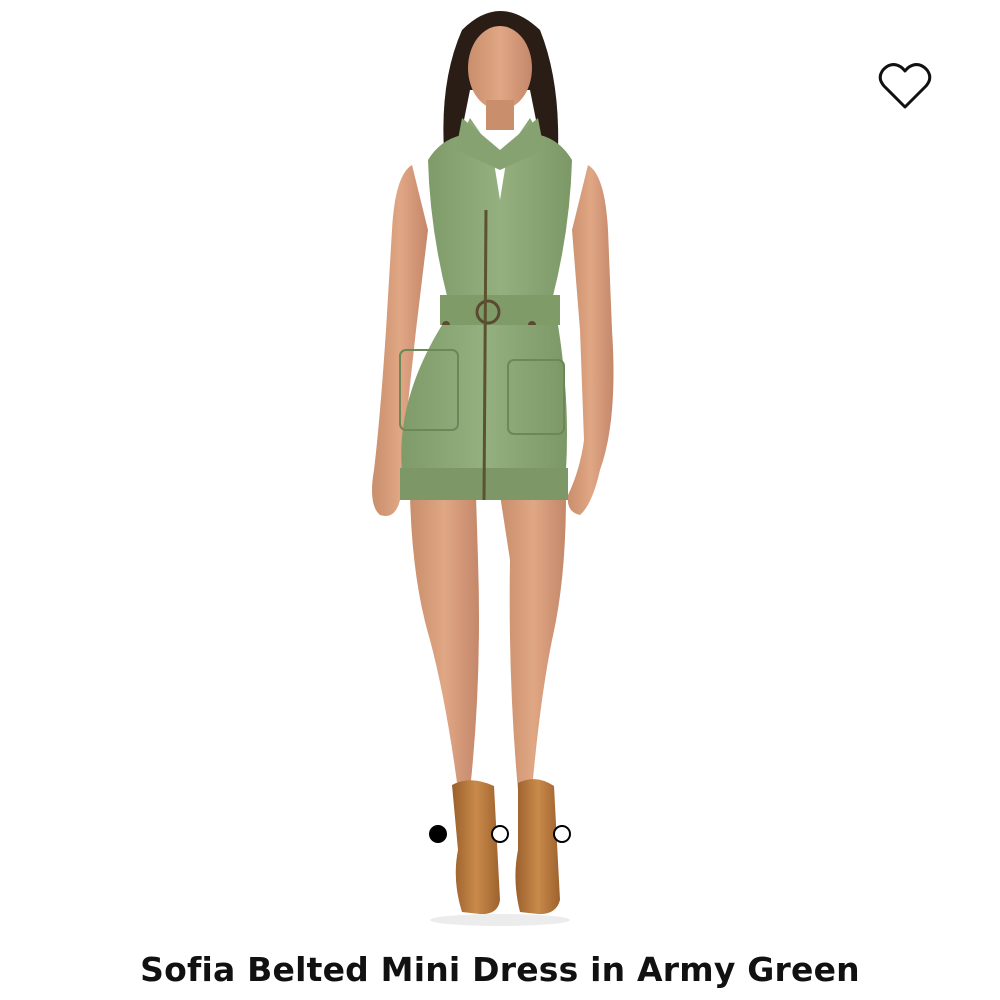 This screenshot has width=1000, height=1000. I want to click on wishlist-button, so click(905, 86).